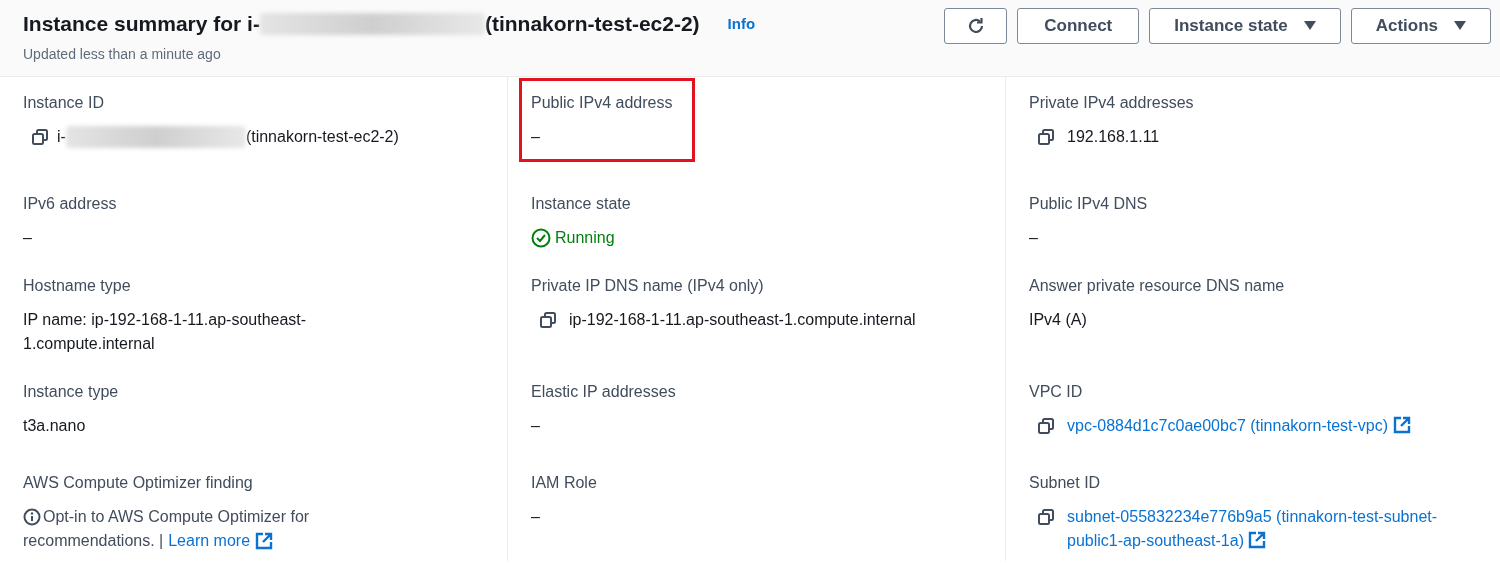  What do you see at coordinates (138, 483) in the screenshot?
I see `field-label: AWS Compute Optimizer finding` at bounding box center [138, 483].